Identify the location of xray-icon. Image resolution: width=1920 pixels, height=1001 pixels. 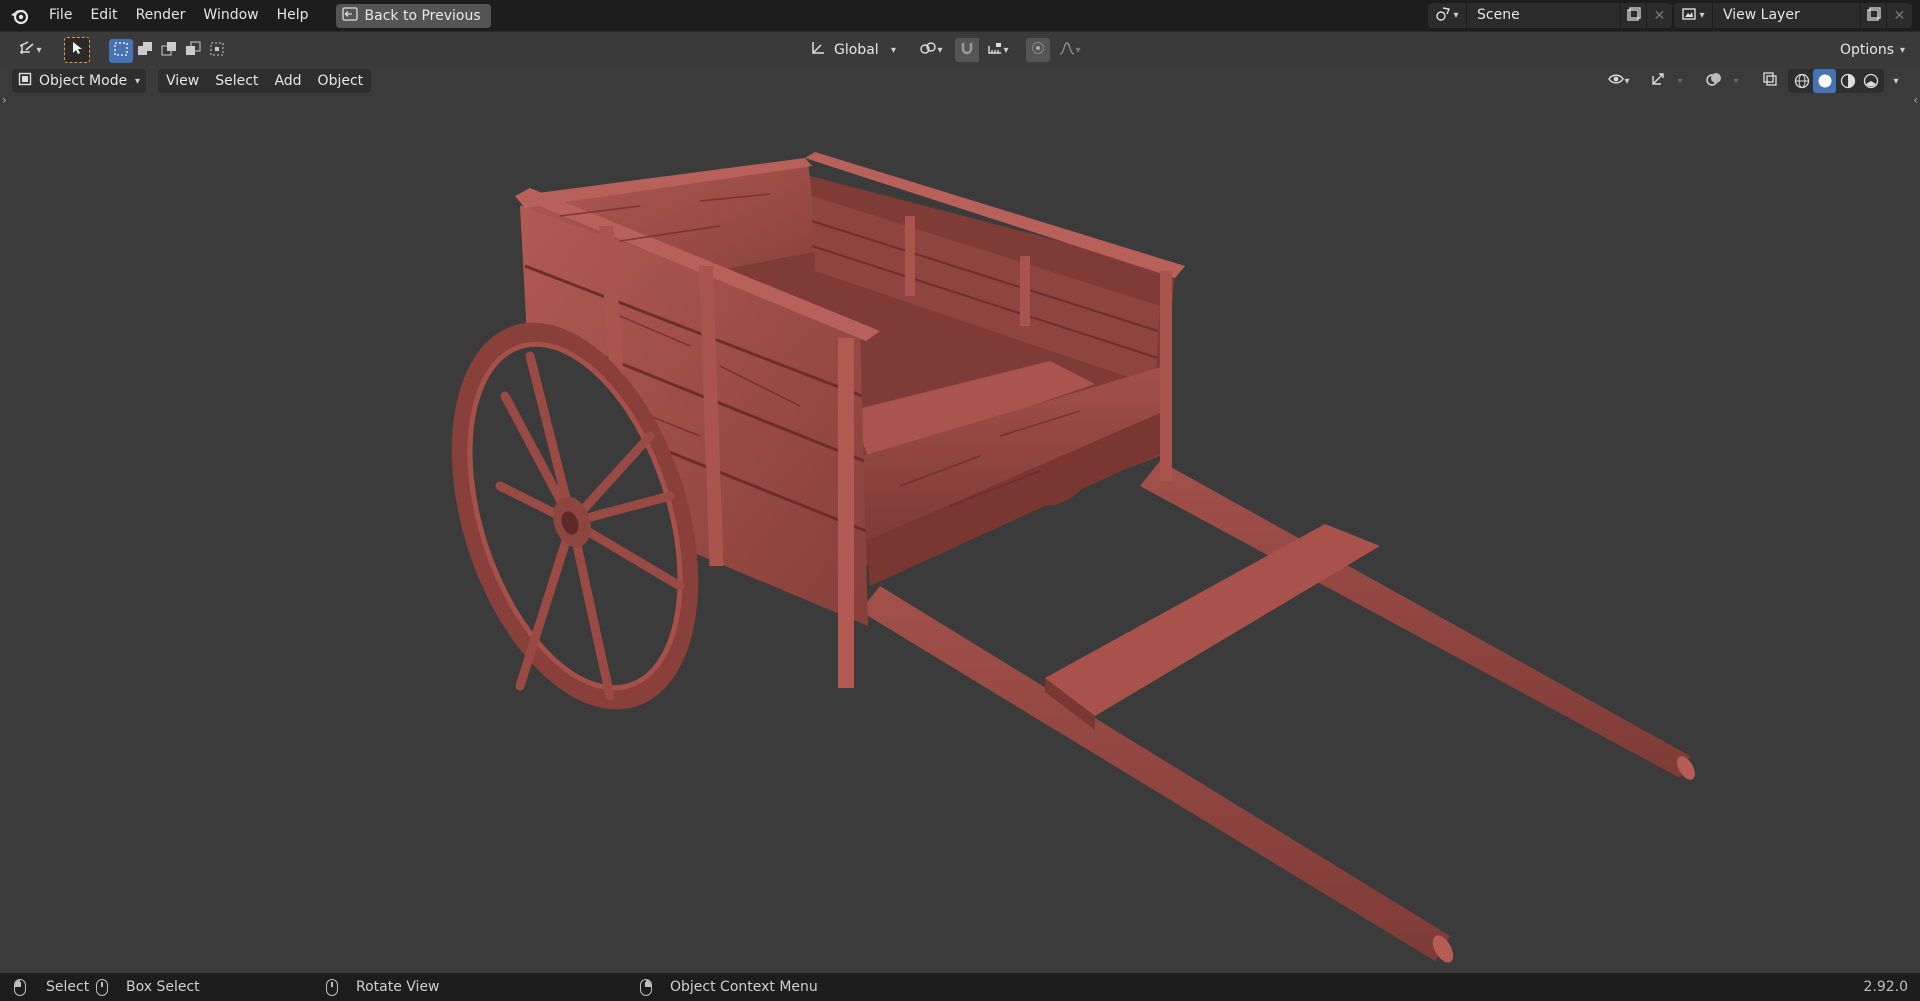
(1770, 81).